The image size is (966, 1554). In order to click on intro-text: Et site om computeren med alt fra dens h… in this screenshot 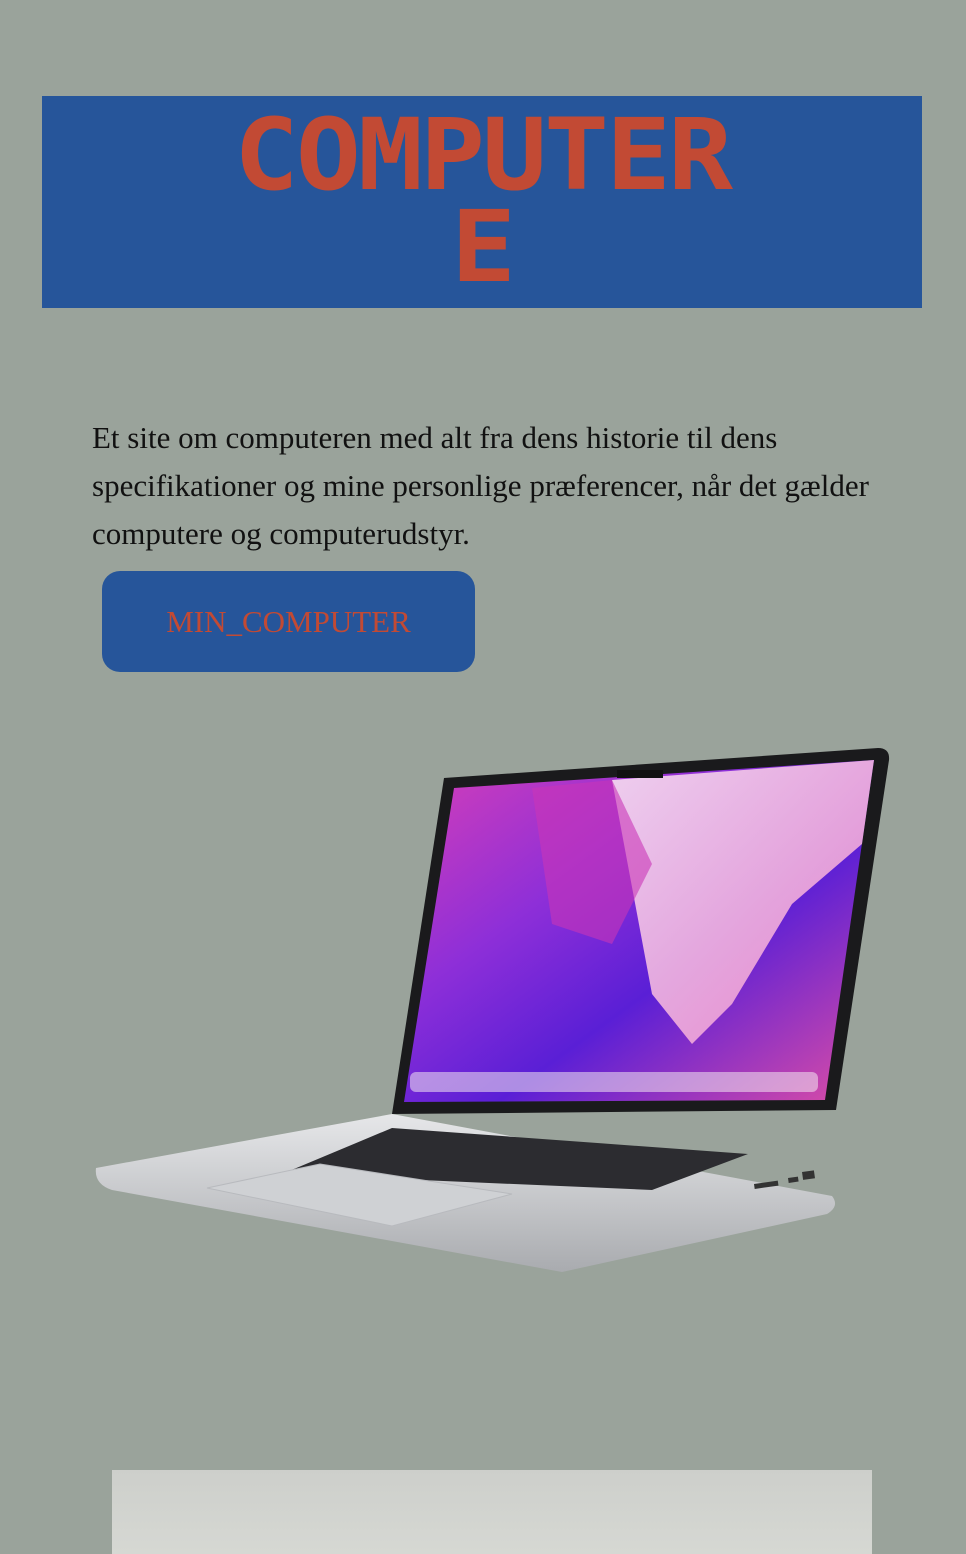, I will do `click(480, 485)`.